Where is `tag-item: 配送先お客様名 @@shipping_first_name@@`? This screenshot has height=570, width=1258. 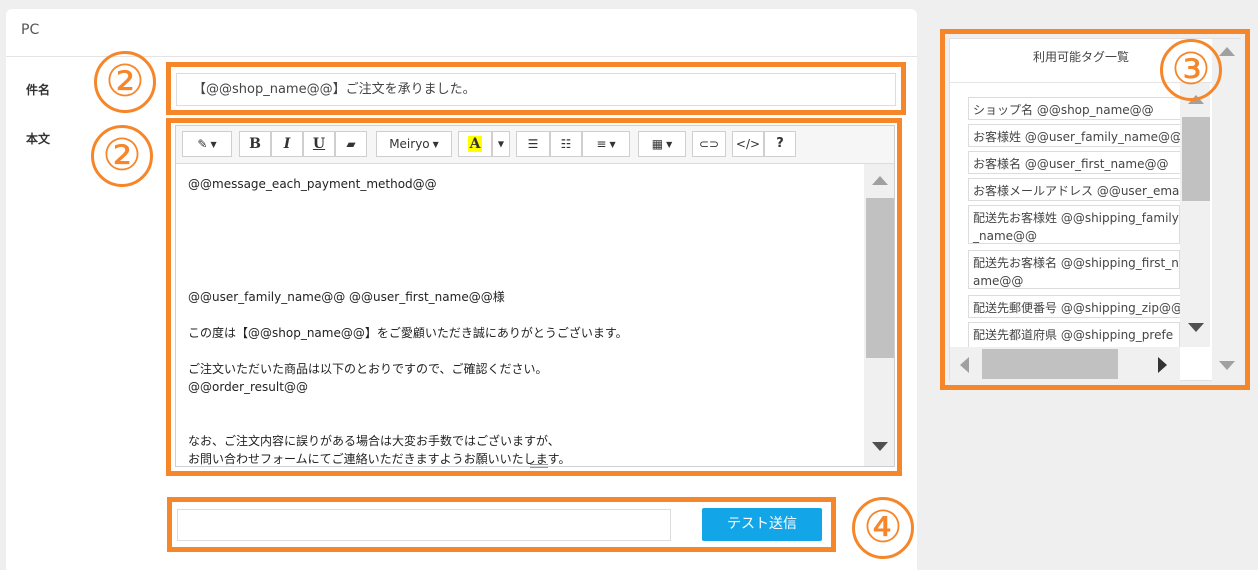
tag-item: 配送先お客様名 @@shipping_first_name@@ is located at coordinates (1074, 269).